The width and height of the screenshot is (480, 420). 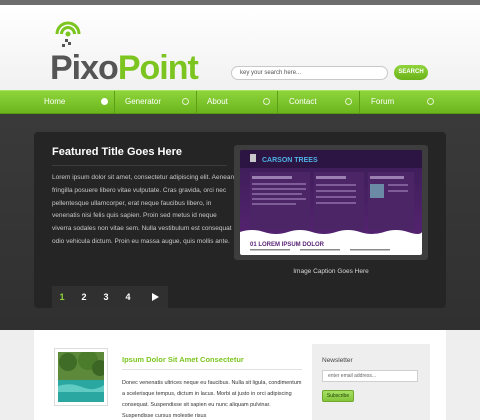 I want to click on nav-item-forum: Forum, so click(x=382, y=102).